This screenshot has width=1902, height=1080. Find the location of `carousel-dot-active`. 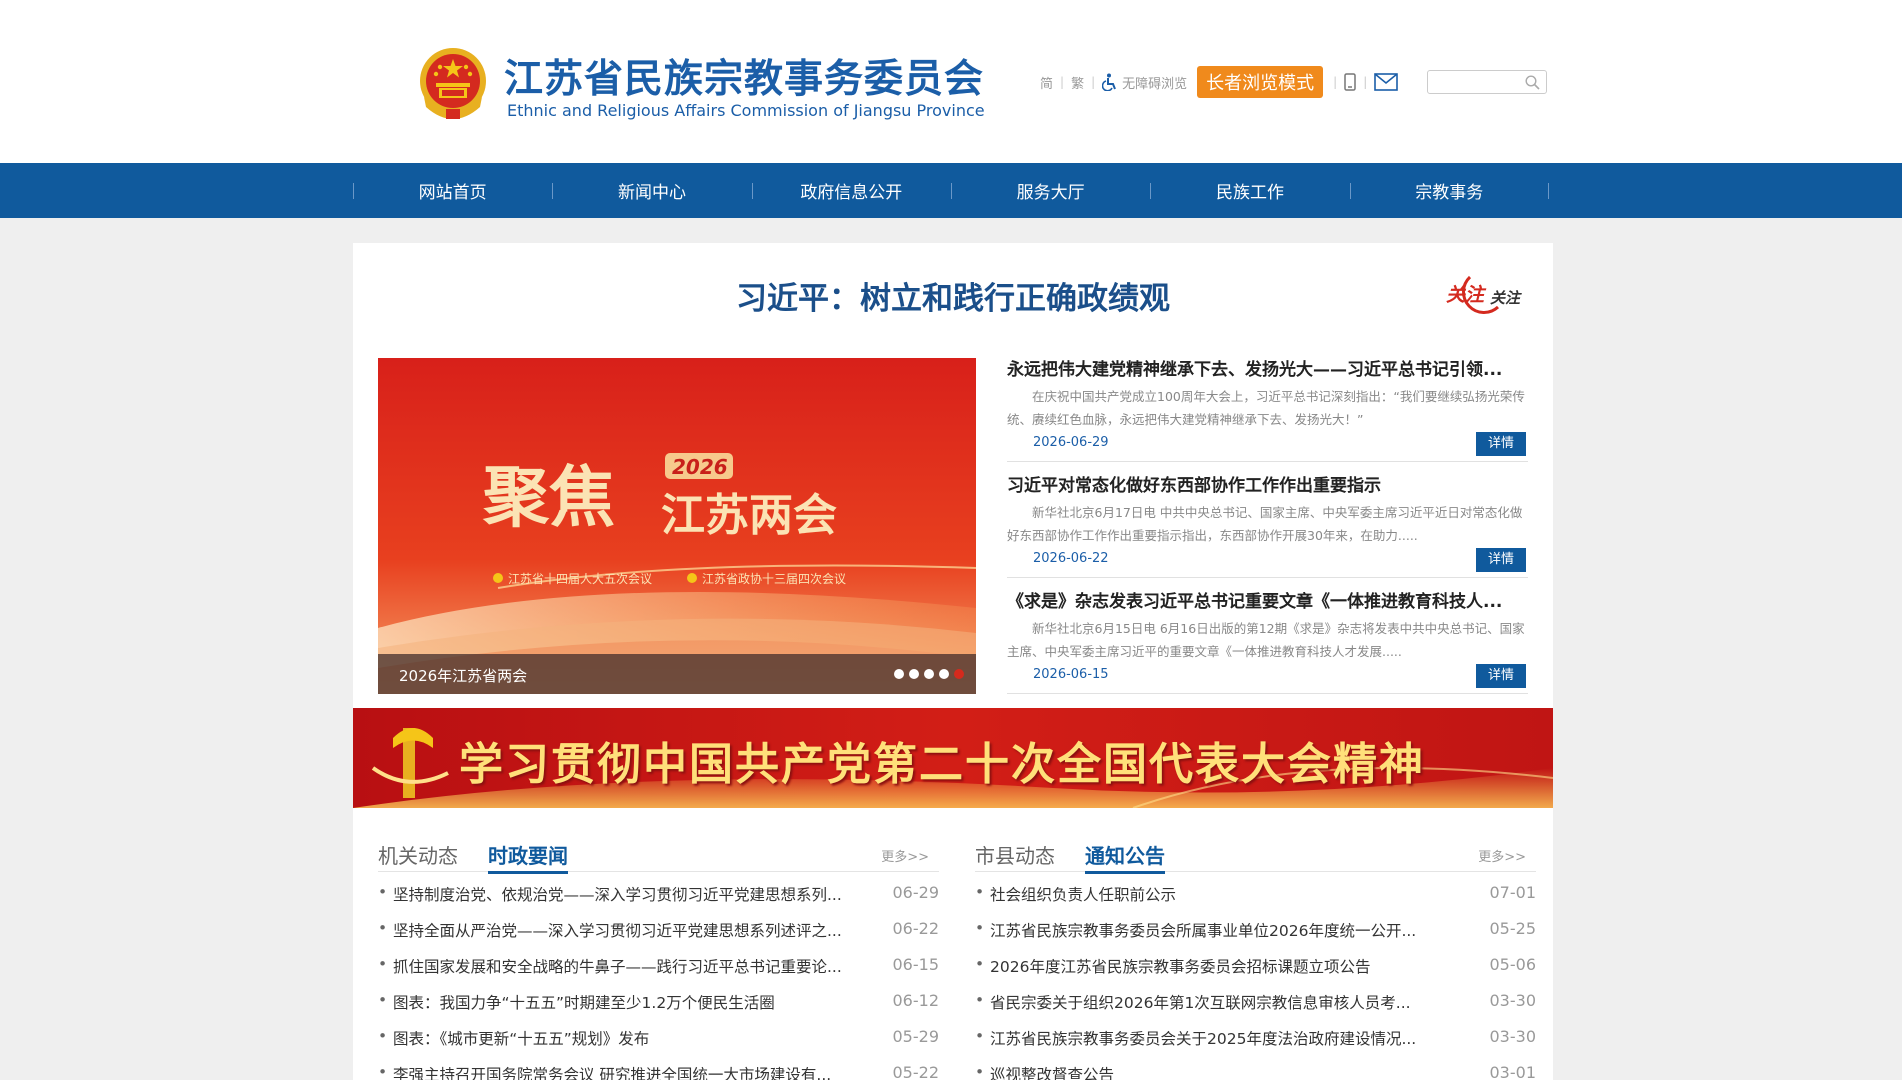

carousel-dot-active is located at coordinates (959, 674).